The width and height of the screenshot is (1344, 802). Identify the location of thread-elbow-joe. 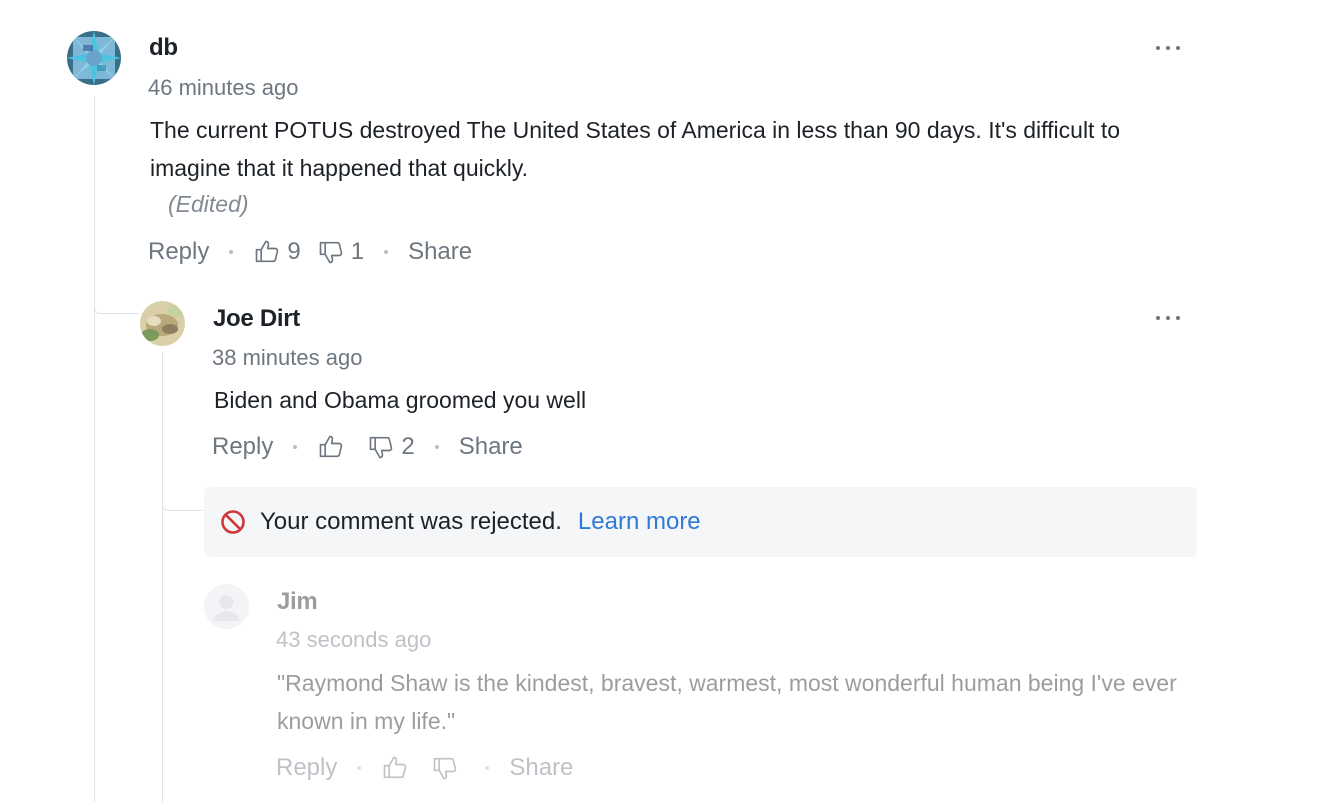
(116, 303).